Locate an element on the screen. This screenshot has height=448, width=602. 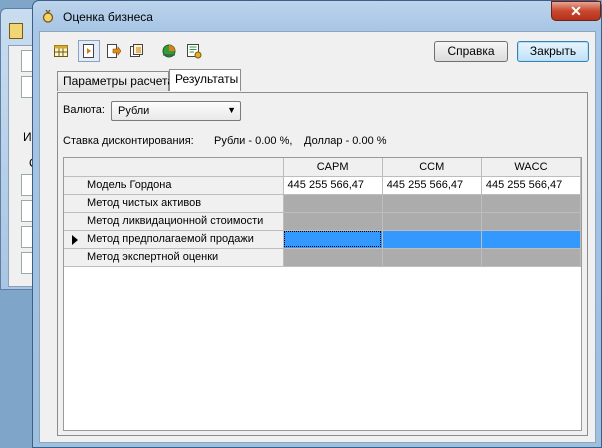
table-icon is located at coordinates (61, 51).